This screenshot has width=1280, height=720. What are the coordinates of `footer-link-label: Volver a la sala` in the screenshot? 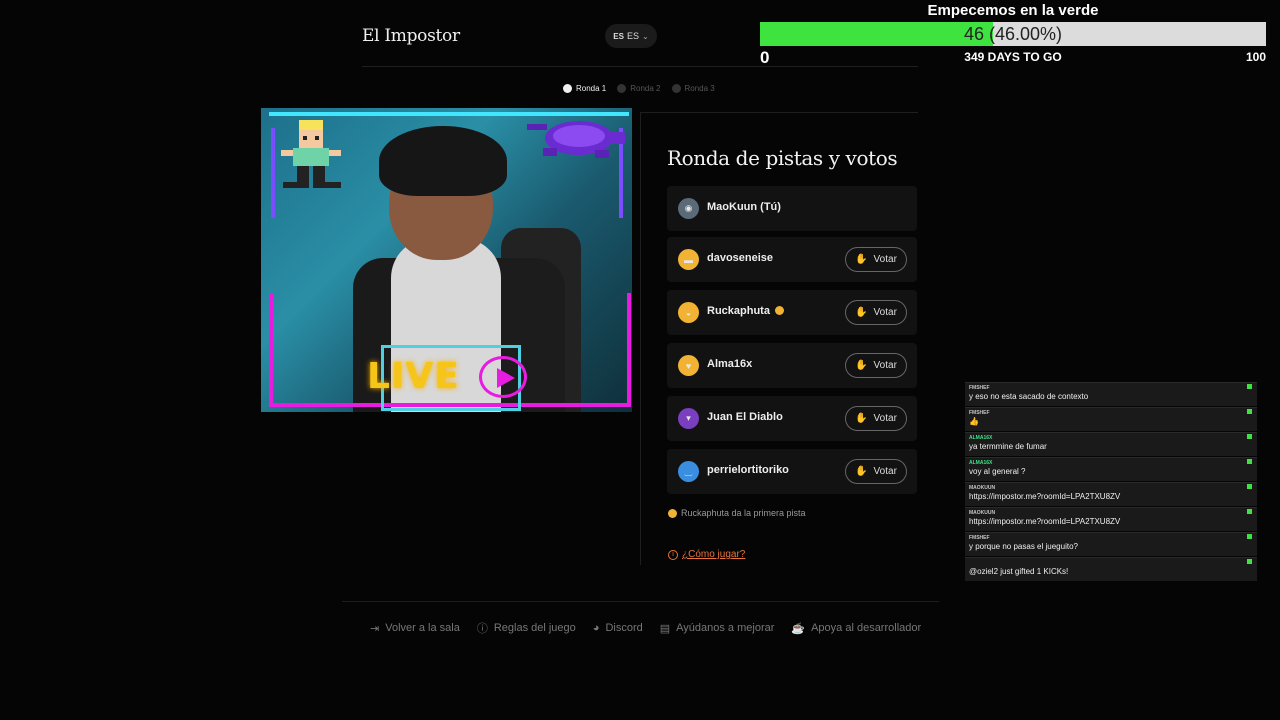 It's located at (422, 628).